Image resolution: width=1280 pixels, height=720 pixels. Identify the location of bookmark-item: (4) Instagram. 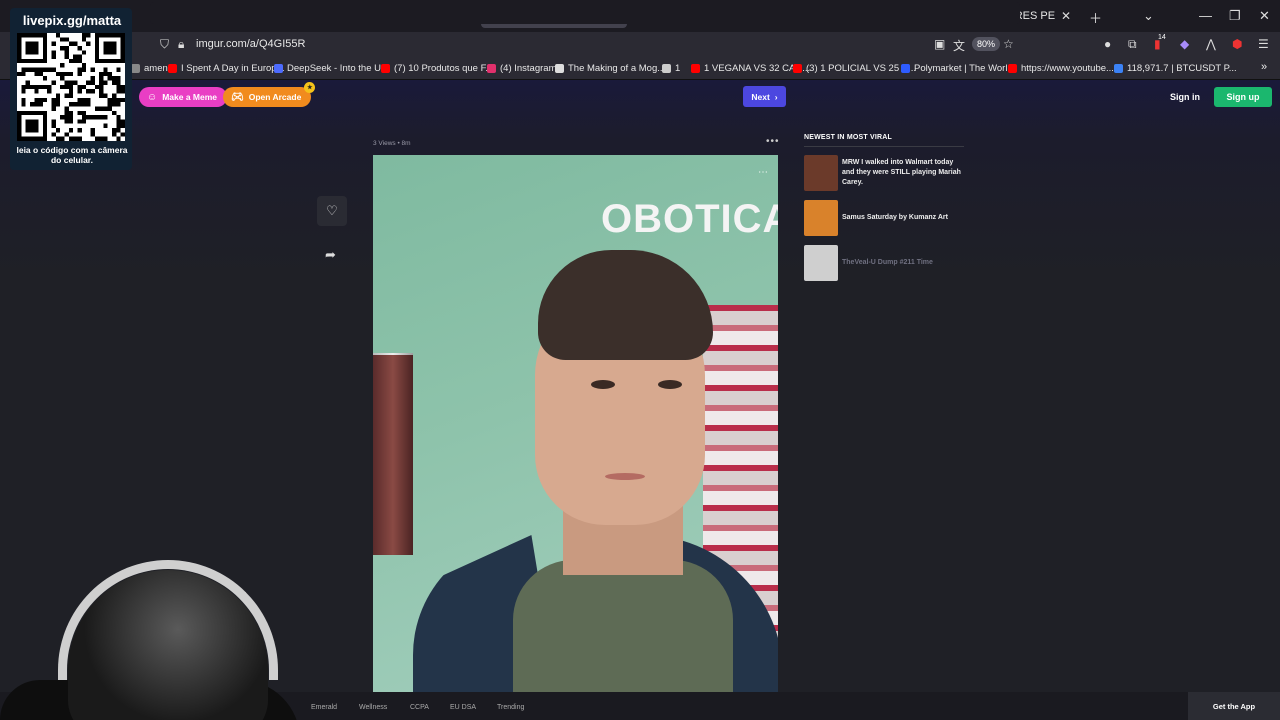
(522, 68).